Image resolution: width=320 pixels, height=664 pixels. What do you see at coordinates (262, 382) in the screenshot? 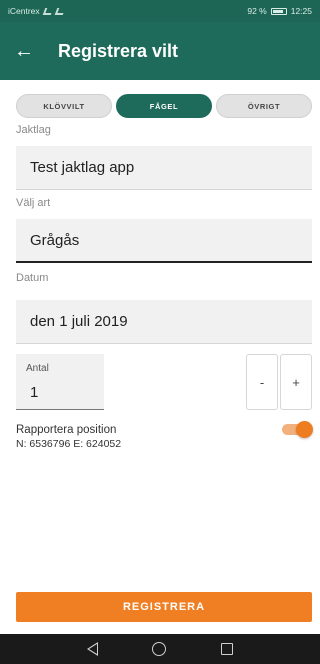
I see `decrement-button: -` at bounding box center [262, 382].